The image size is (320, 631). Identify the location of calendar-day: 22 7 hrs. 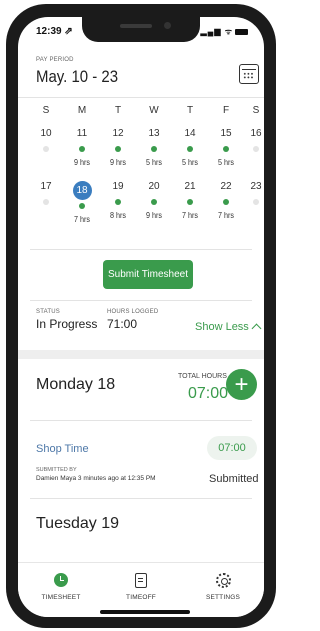
(226, 200).